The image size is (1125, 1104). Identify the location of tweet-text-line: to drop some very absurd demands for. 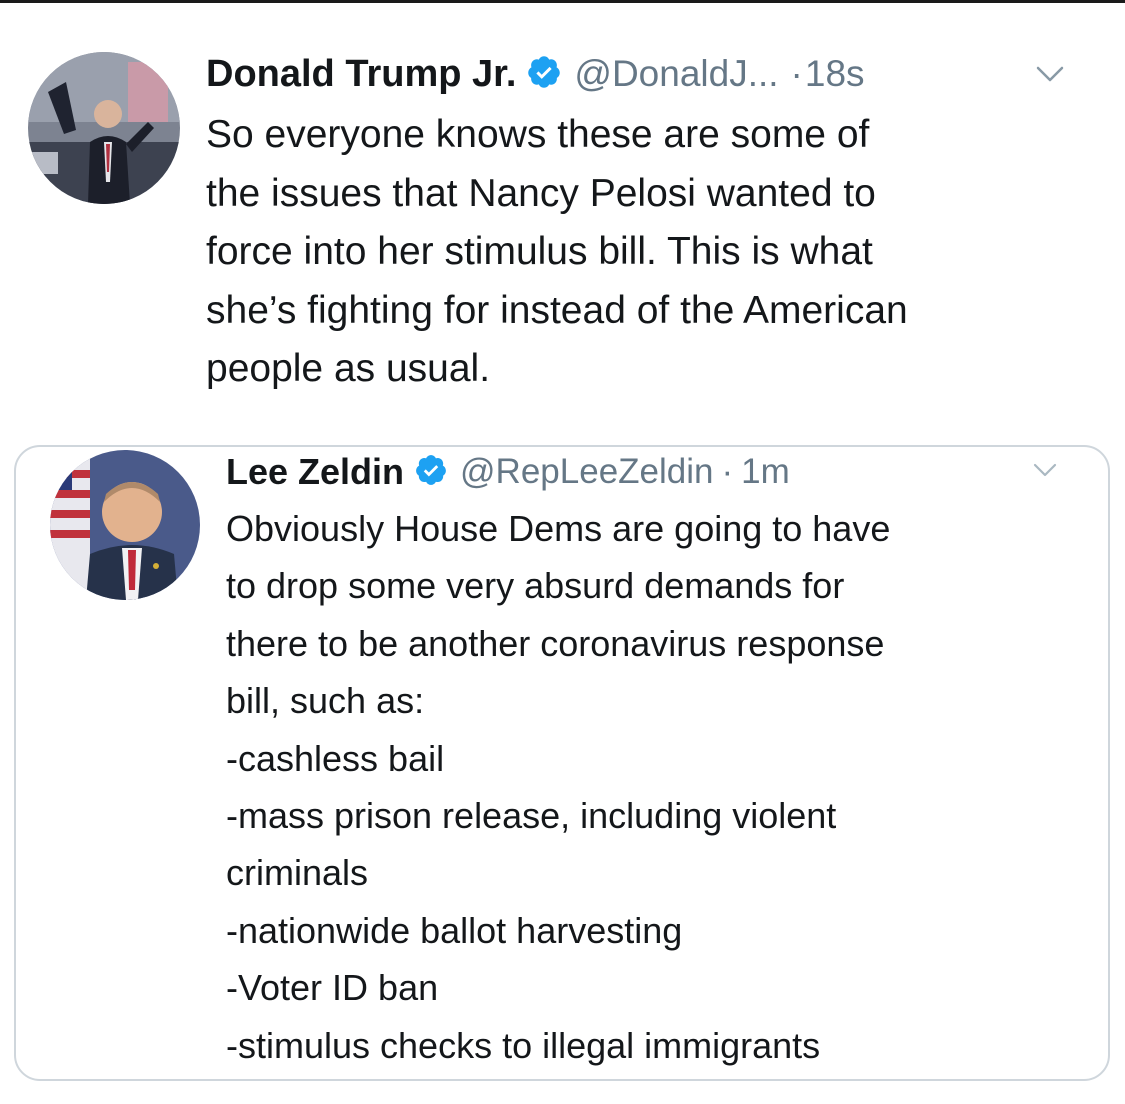
(535, 586).